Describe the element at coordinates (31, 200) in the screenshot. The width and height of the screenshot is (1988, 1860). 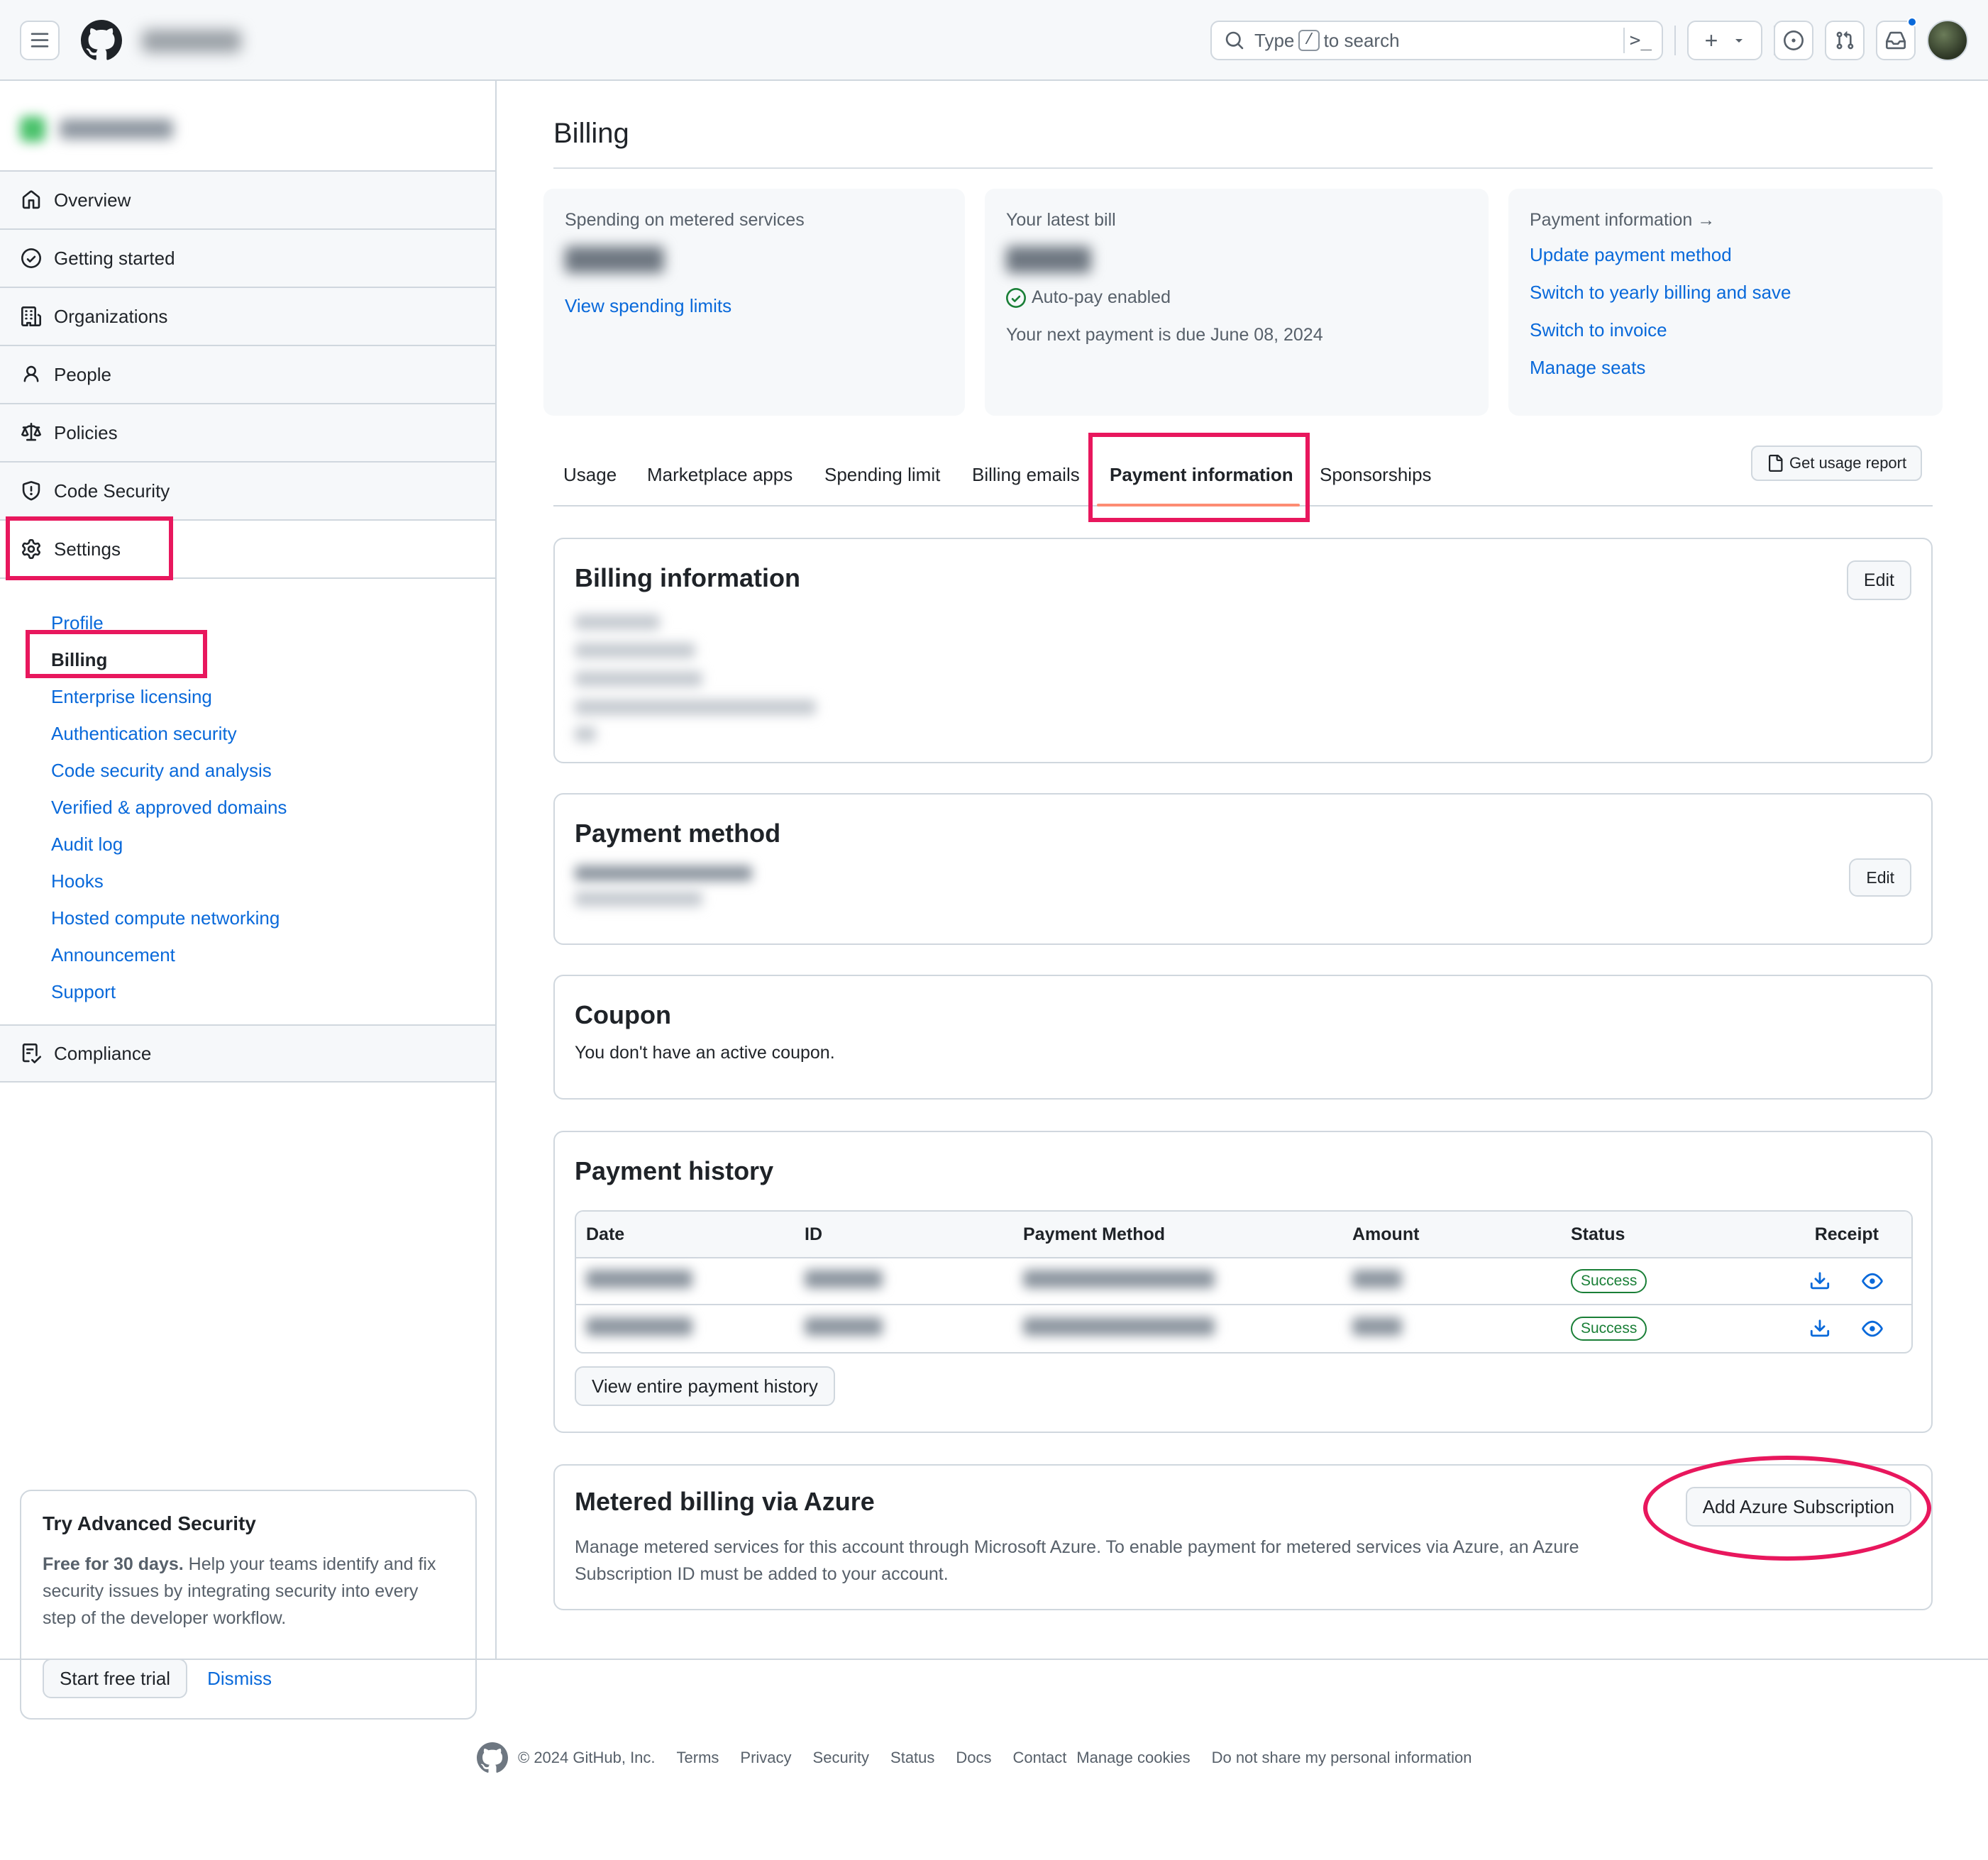
I see `home-icon` at that location.